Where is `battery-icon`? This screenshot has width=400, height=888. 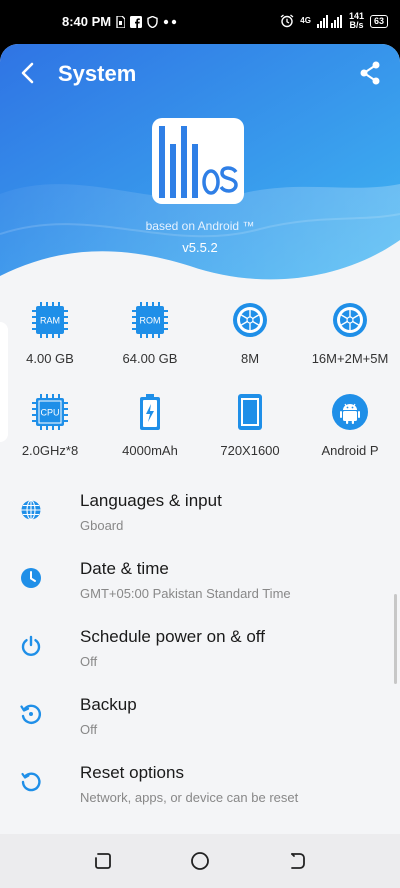
battery-icon is located at coordinates (150, 412).